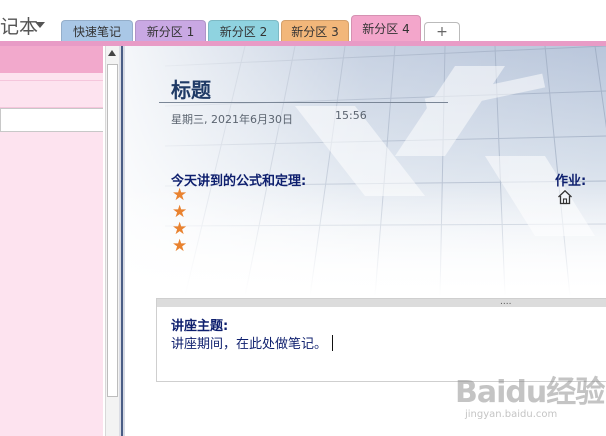 The width and height of the screenshot is (606, 436). I want to click on watermark-logo-text: Baidu经验, so click(530, 392).